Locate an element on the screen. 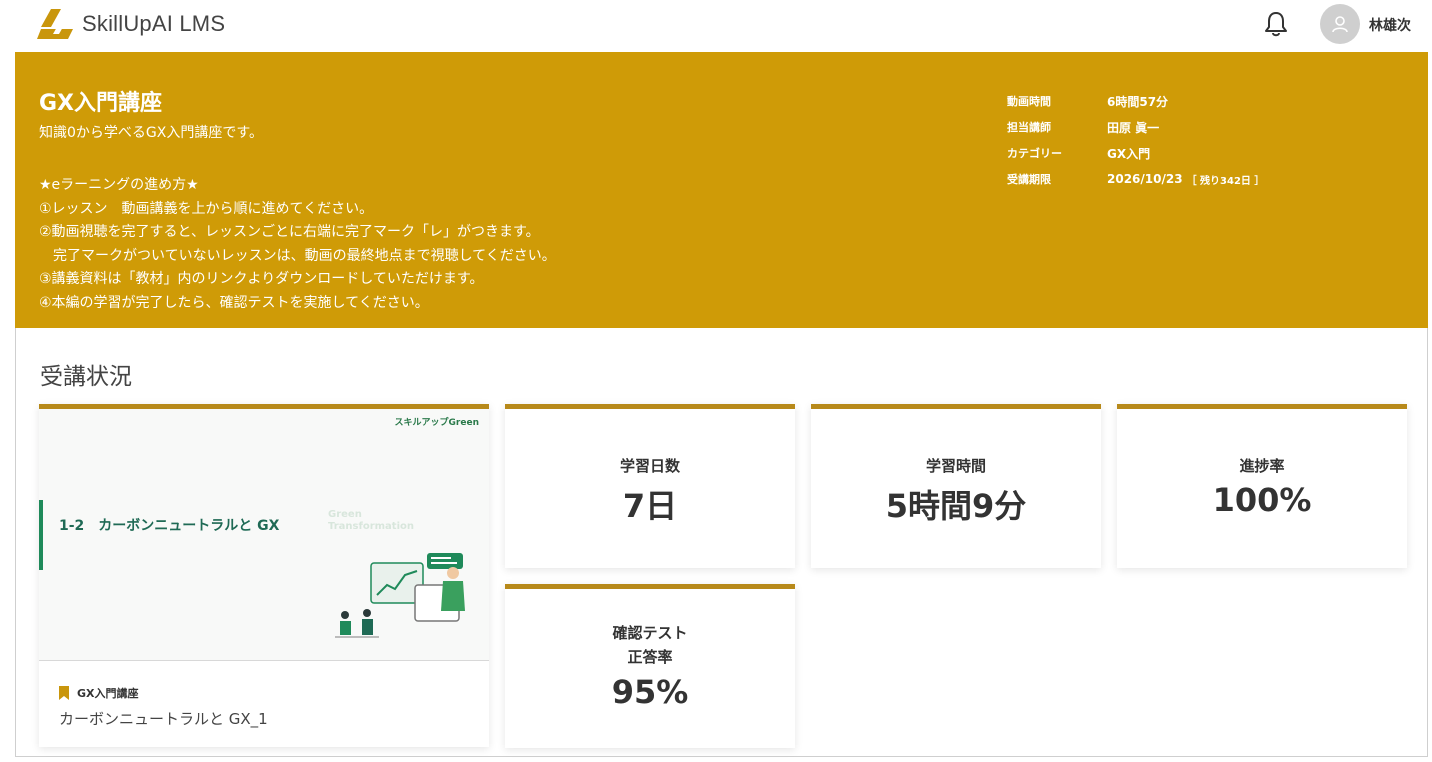 This screenshot has height=762, width=1432. stat-value: 95% is located at coordinates (650, 692).